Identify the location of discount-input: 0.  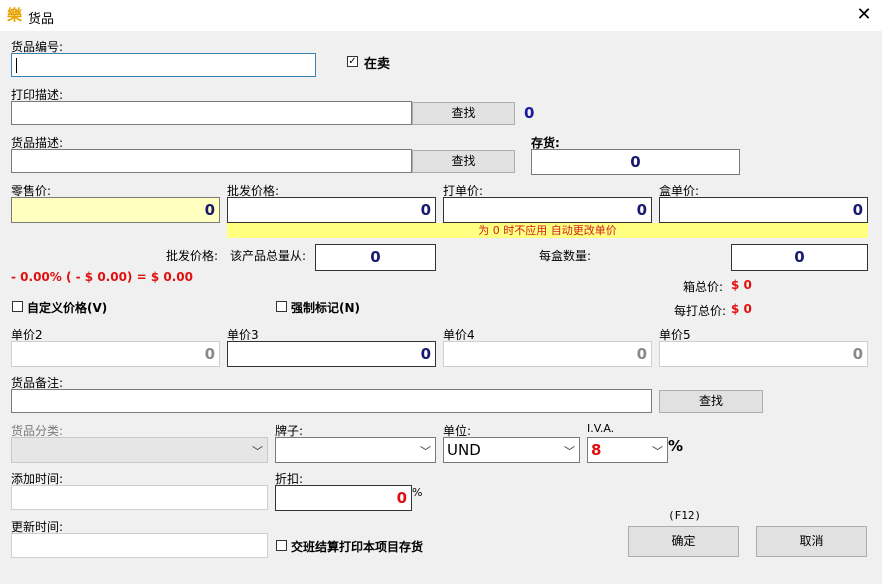
(343, 498).